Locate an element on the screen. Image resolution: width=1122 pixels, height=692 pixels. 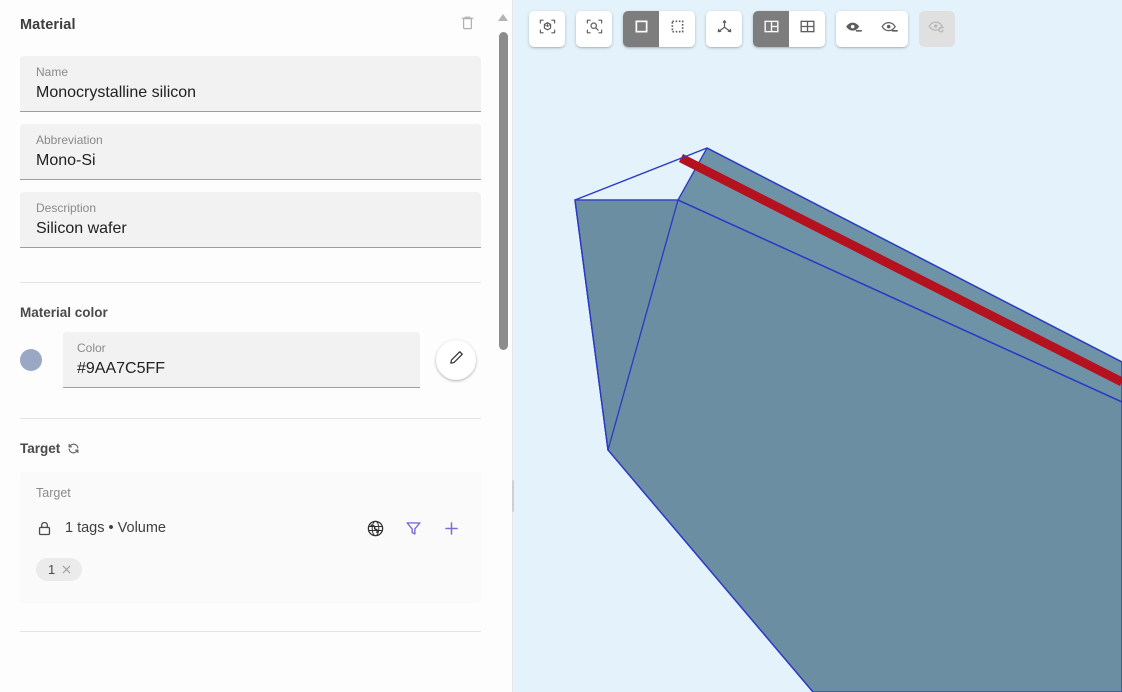
color-field-value: #9AA7C5FF is located at coordinates (121, 368).